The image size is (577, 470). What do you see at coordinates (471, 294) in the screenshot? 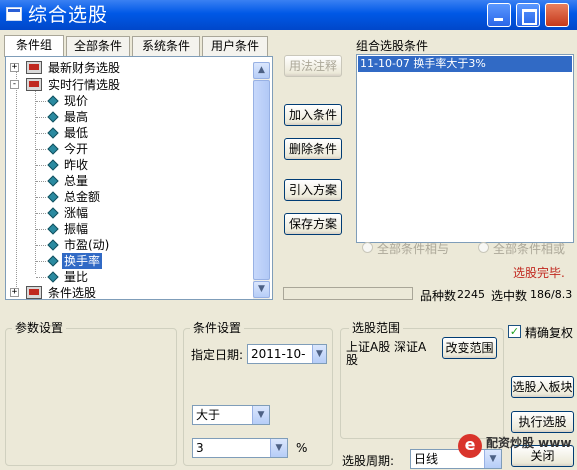
I see `count-value: 2245` at bounding box center [471, 294].